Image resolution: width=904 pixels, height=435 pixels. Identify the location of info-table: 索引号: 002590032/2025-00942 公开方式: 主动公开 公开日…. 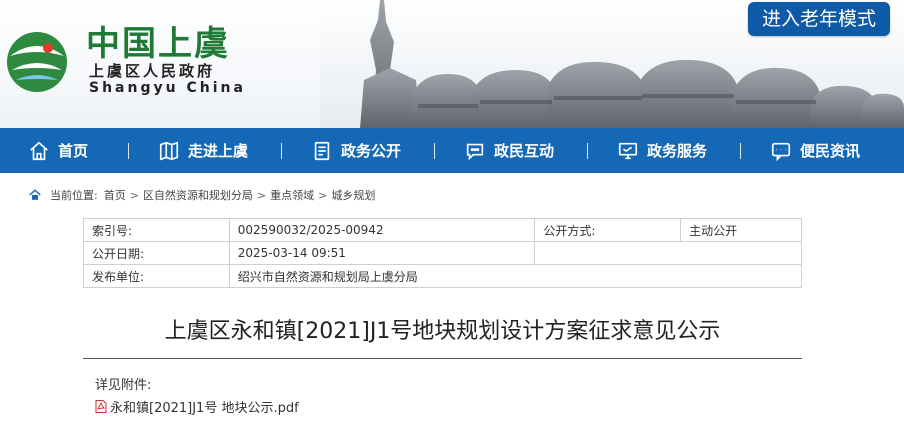
(443, 253).